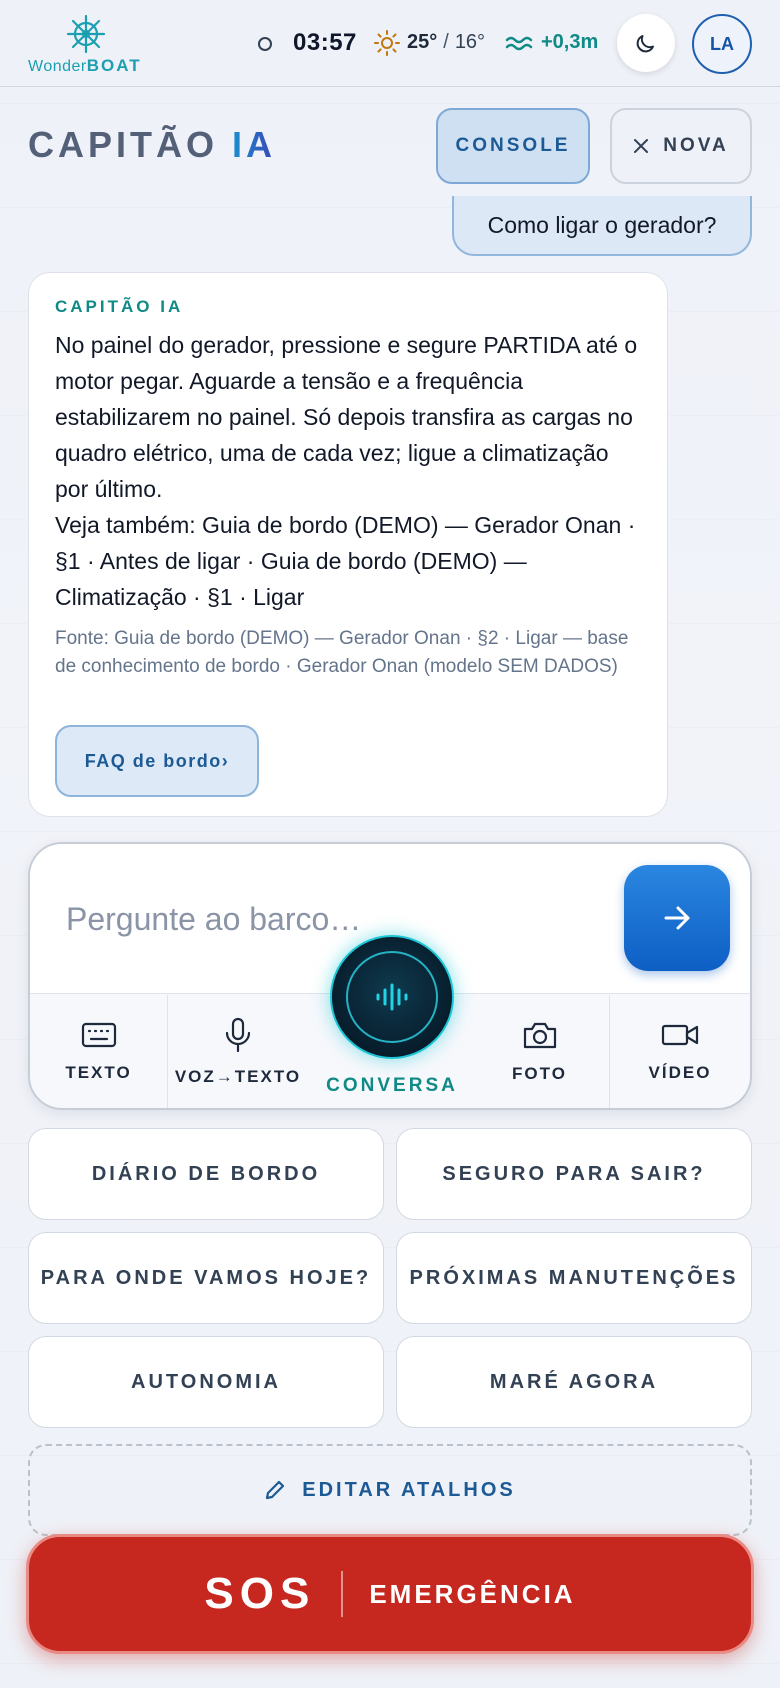 Image resolution: width=780 pixels, height=1688 pixels. Describe the element at coordinates (98, 1072) in the screenshot. I see `mode-text-label: TEXTO` at that location.